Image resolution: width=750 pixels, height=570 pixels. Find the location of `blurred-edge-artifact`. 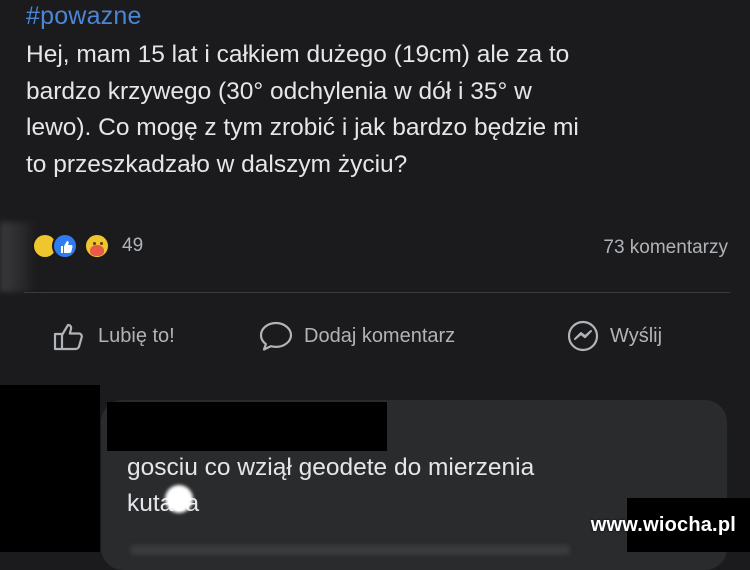

blurred-edge-artifact is located at coordinates (18, 257).